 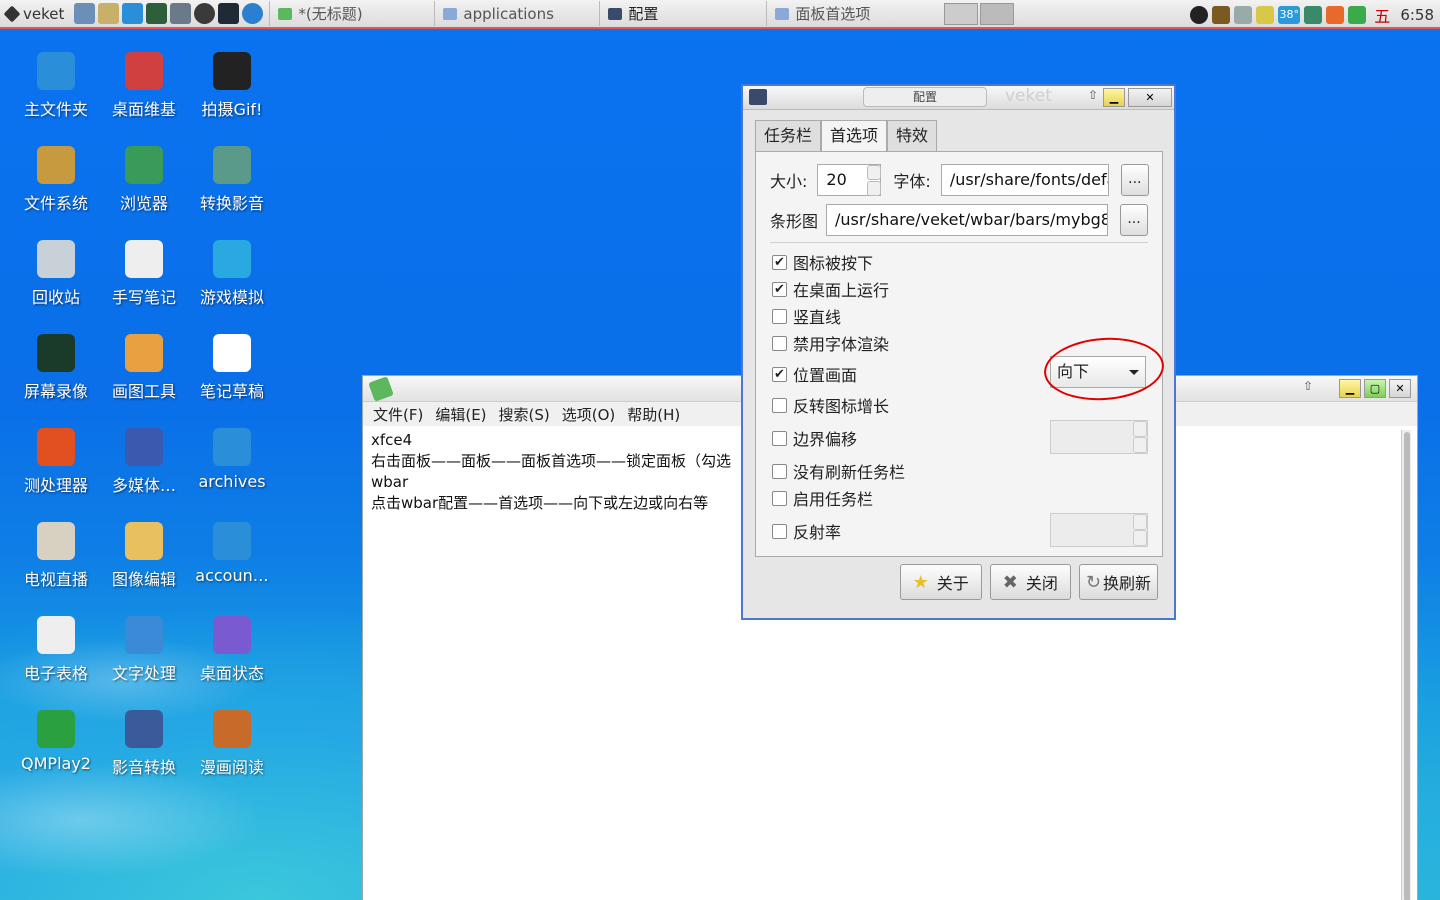 I want to click on play-launcher-icon, so click(x=205, y=13).